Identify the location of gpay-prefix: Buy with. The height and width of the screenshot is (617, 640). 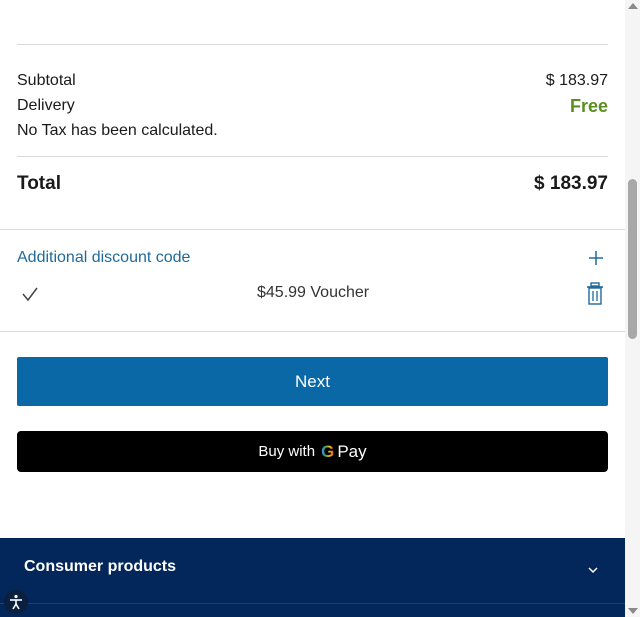
(287, 451).